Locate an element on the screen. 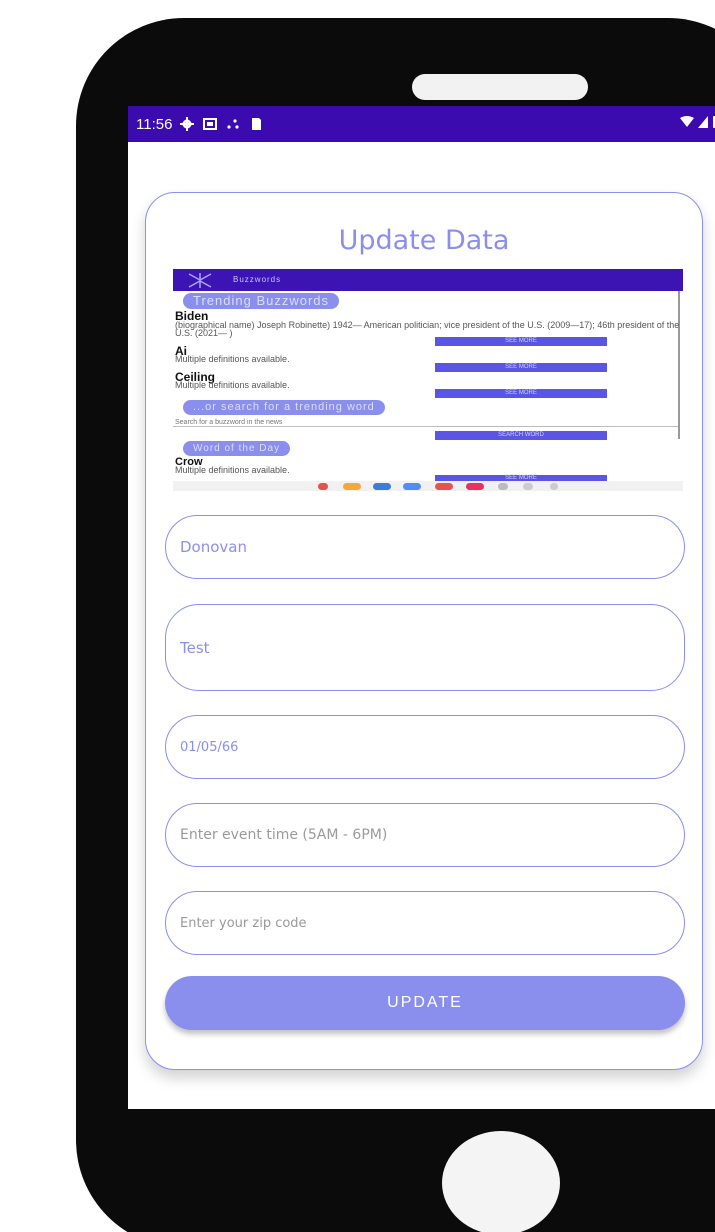 This screenshot has width=715, height=1232. card-title: Update Data is located at coordinates (424, 240).